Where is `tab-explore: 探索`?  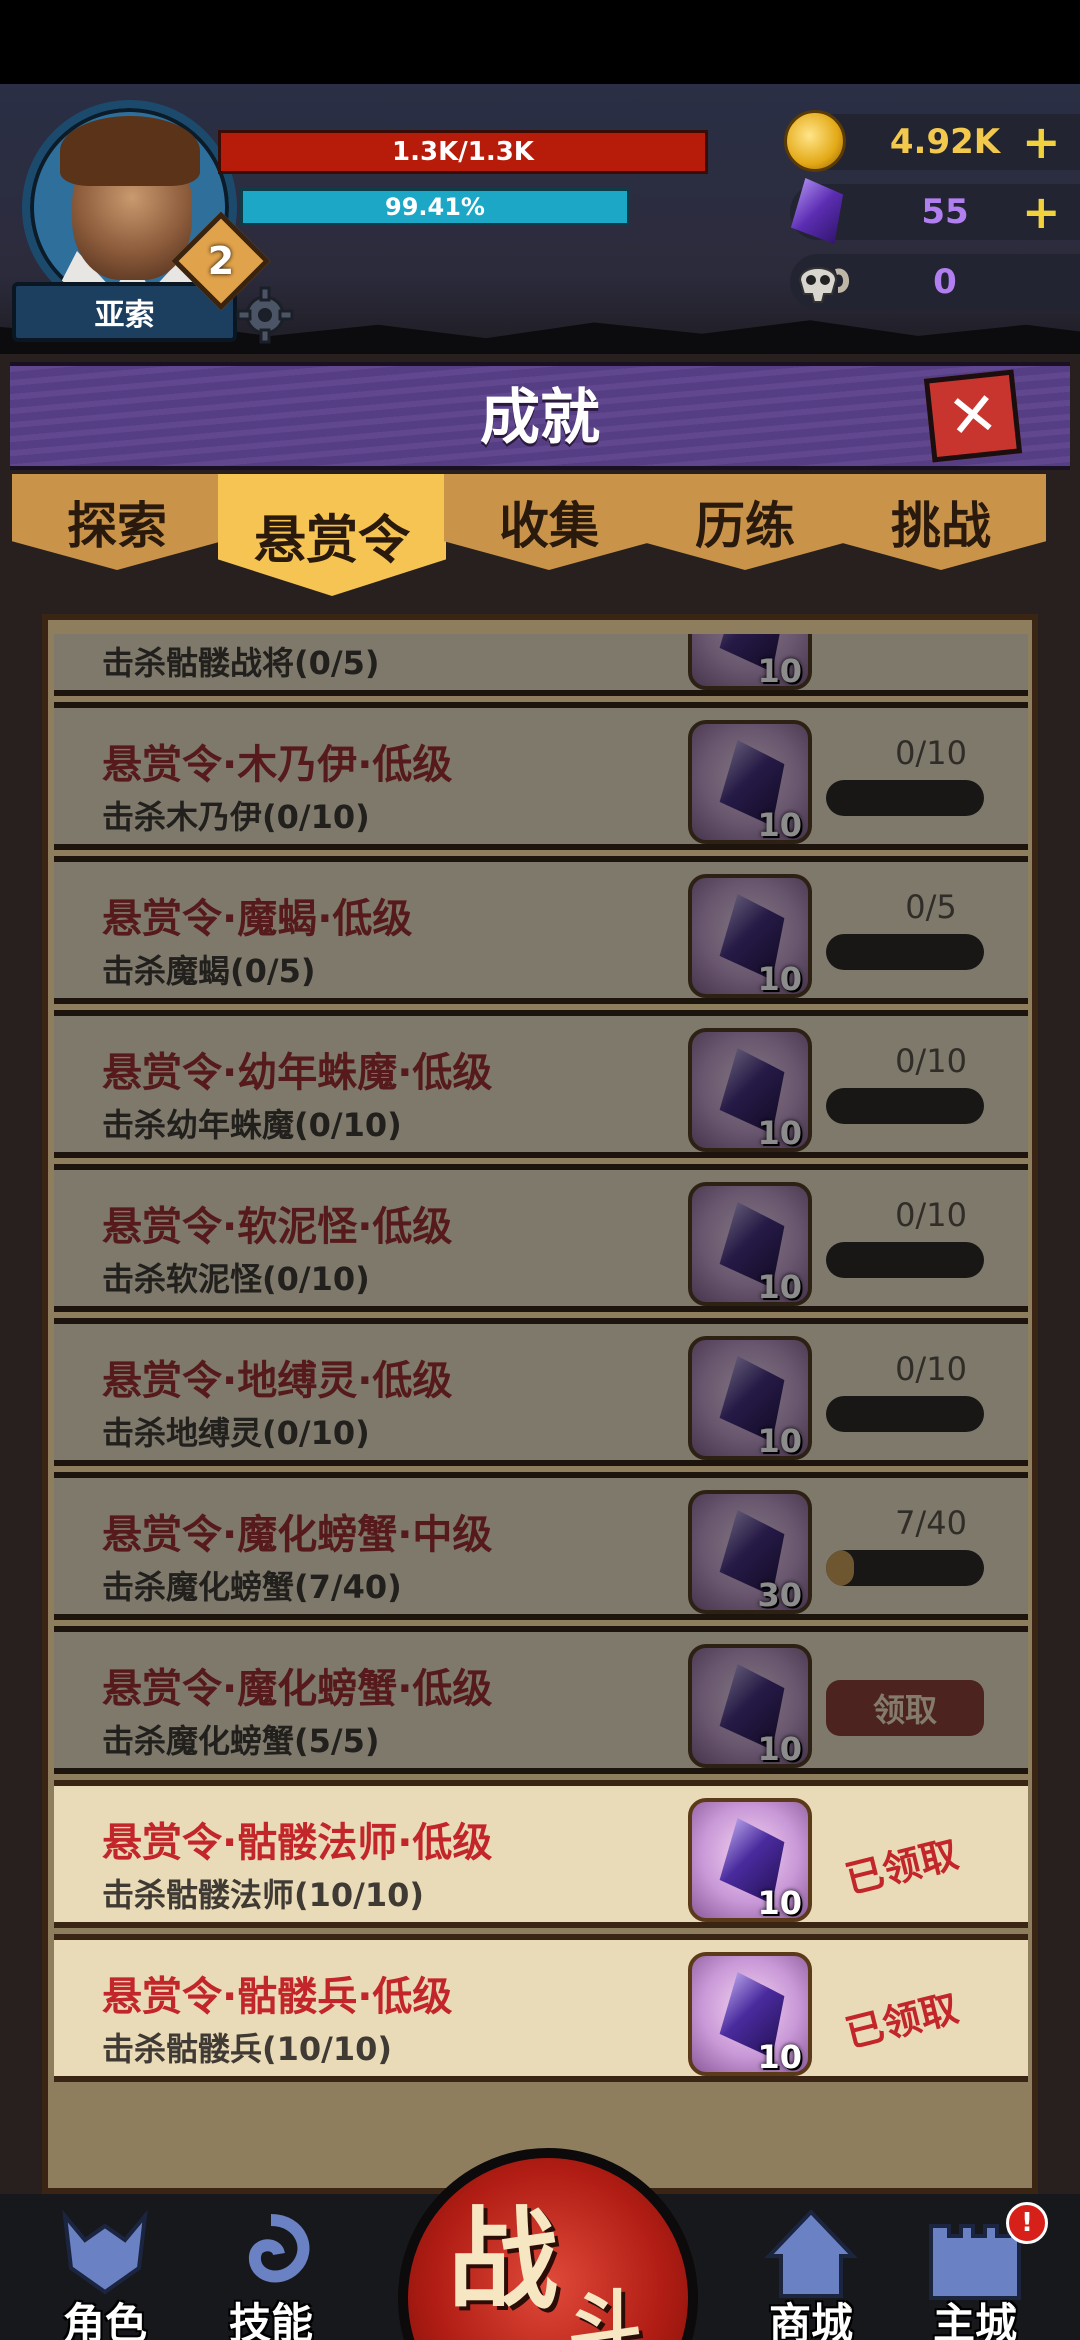 tab-explore: 探索 is located at coordinates (117, 522).